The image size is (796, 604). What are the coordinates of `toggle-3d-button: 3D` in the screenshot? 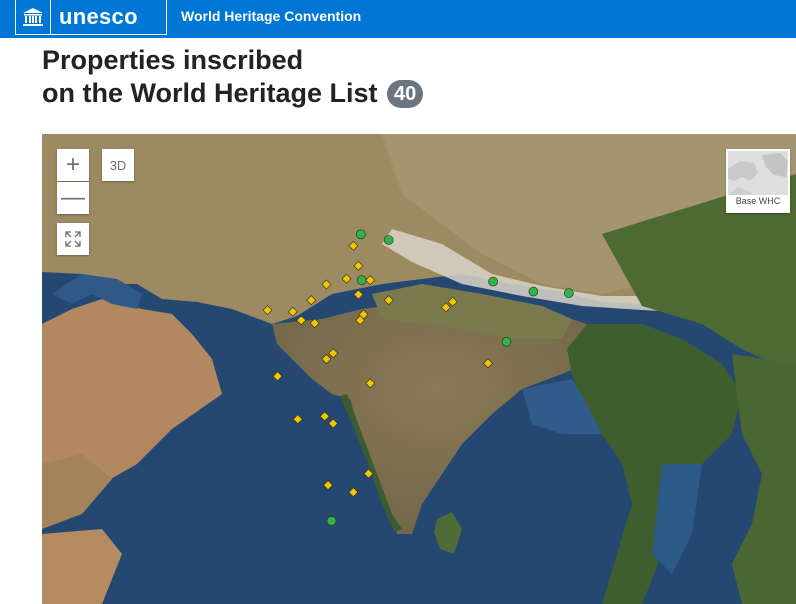 It's located at (118, 165).